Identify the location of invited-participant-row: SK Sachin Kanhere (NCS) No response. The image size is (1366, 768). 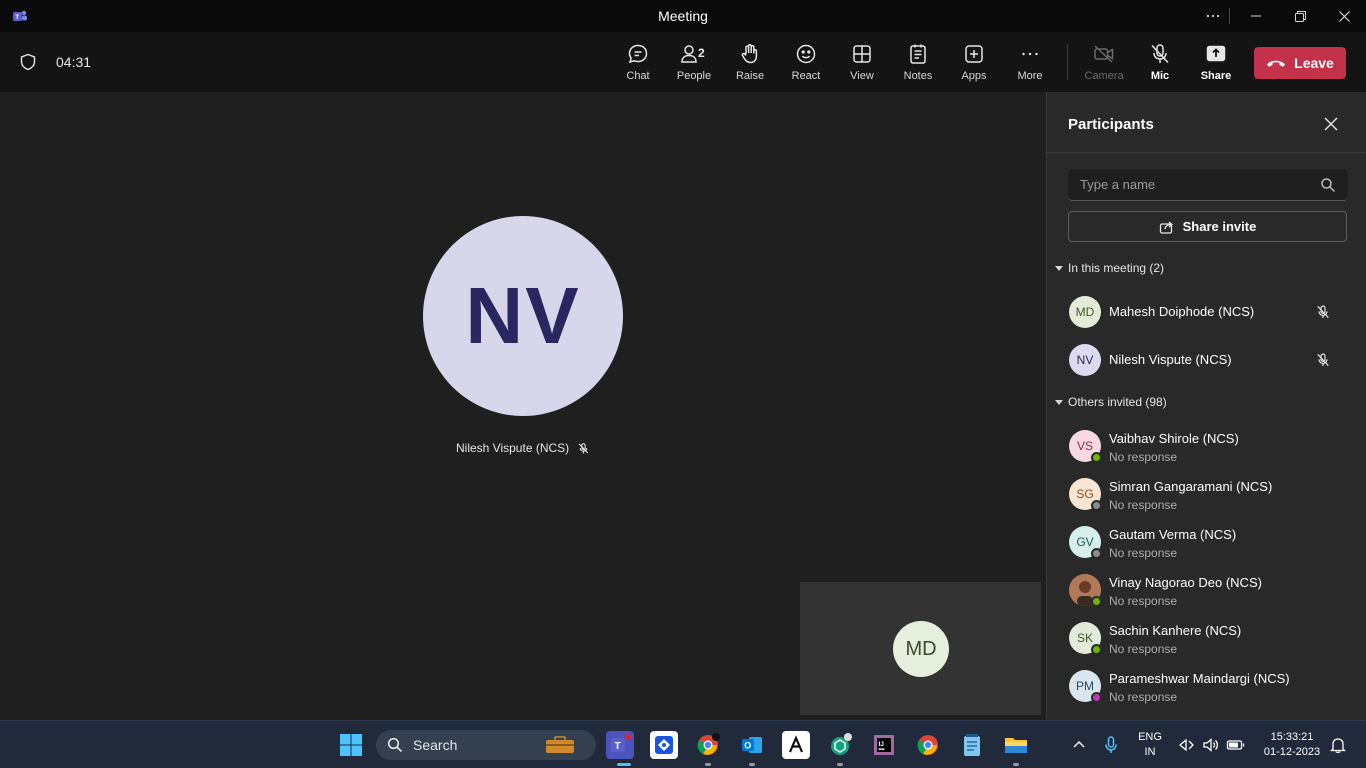
(1214, 638).